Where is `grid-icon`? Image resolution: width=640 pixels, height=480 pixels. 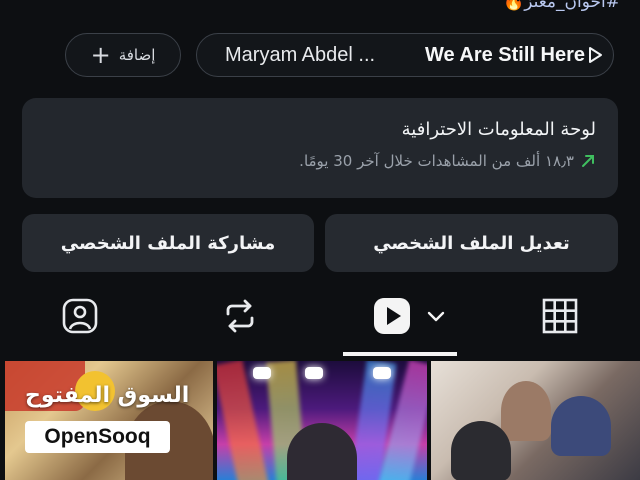
grid-icon is located at coordinates (560, 316).